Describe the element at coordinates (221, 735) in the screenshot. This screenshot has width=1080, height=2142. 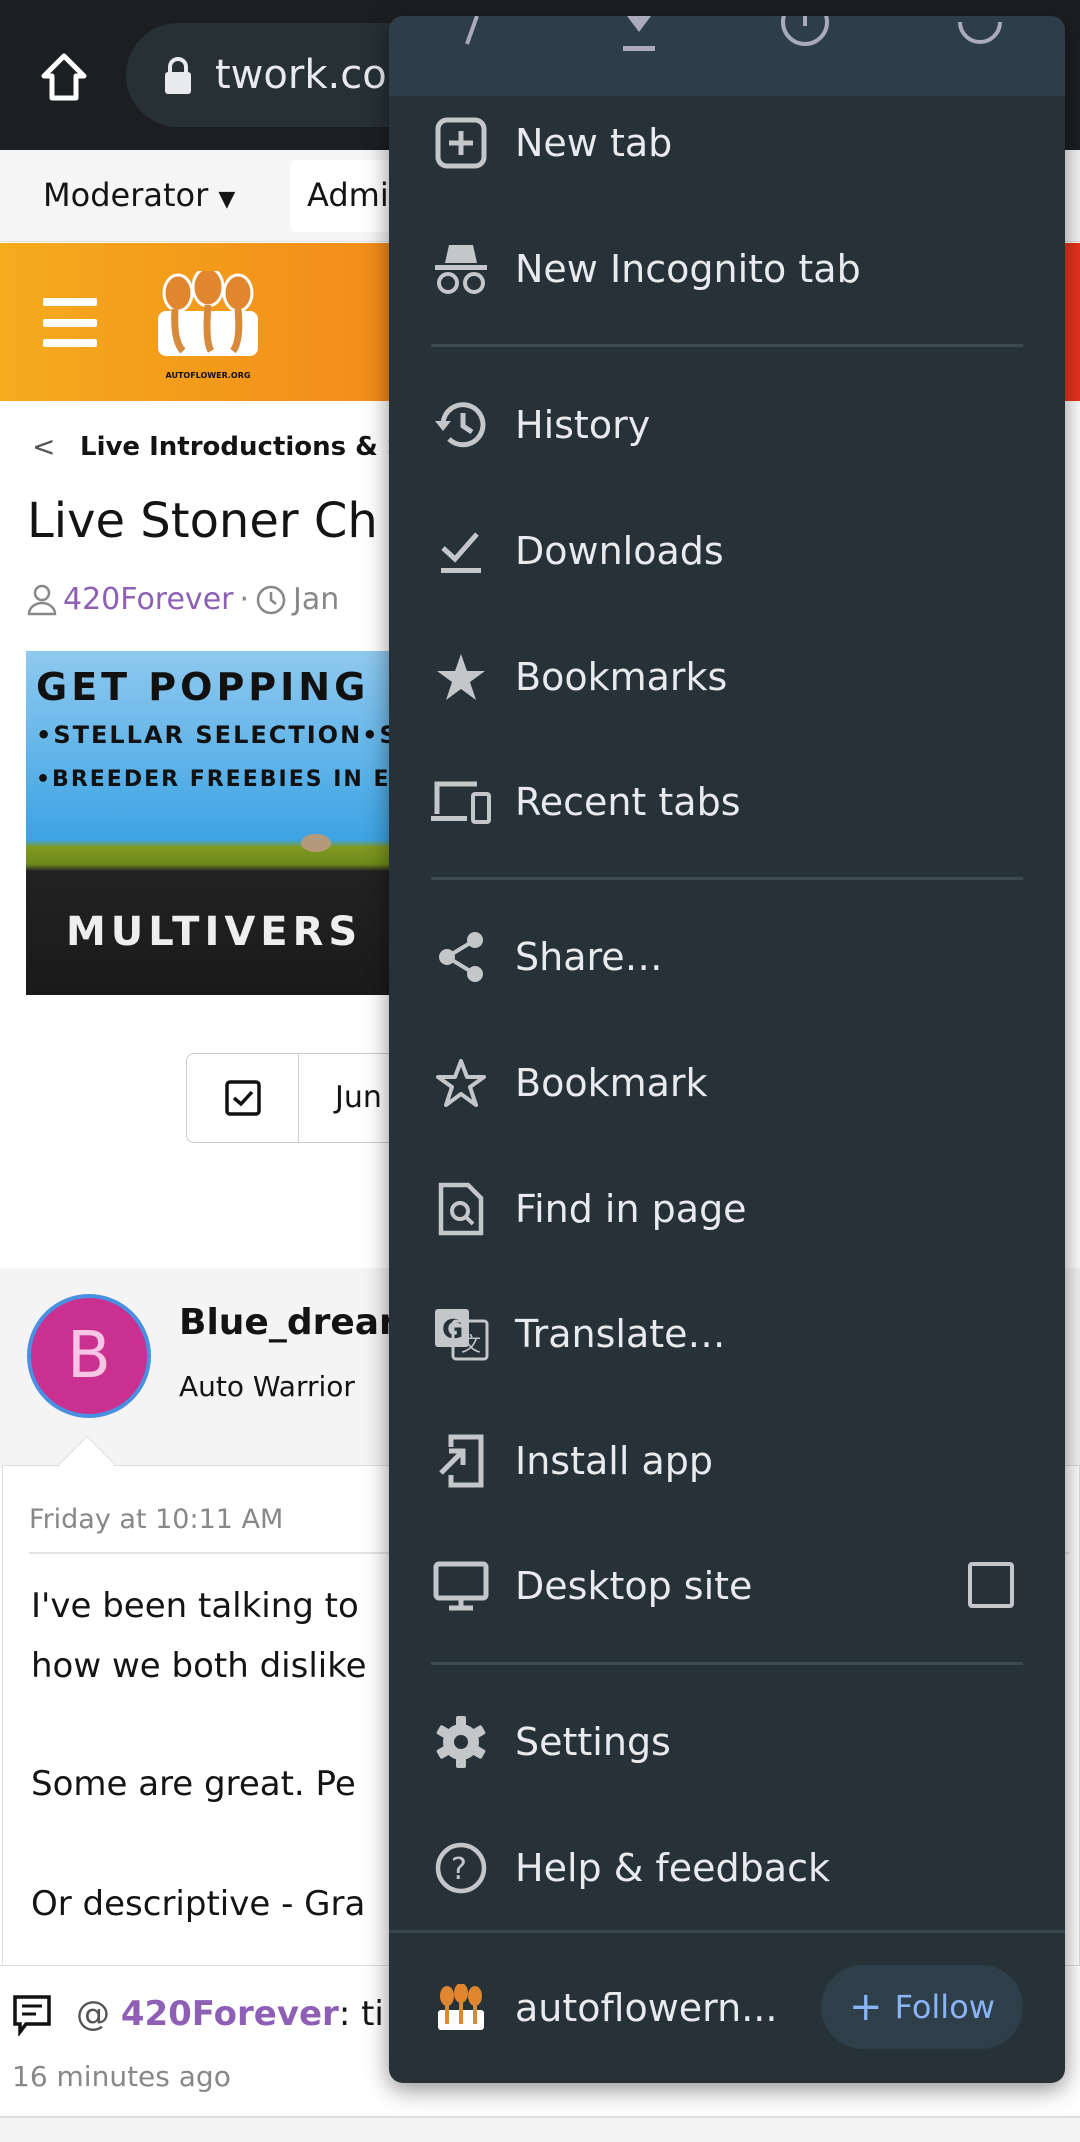
I see `banner-line: •STELLAR SELECTION•SH` at that location.